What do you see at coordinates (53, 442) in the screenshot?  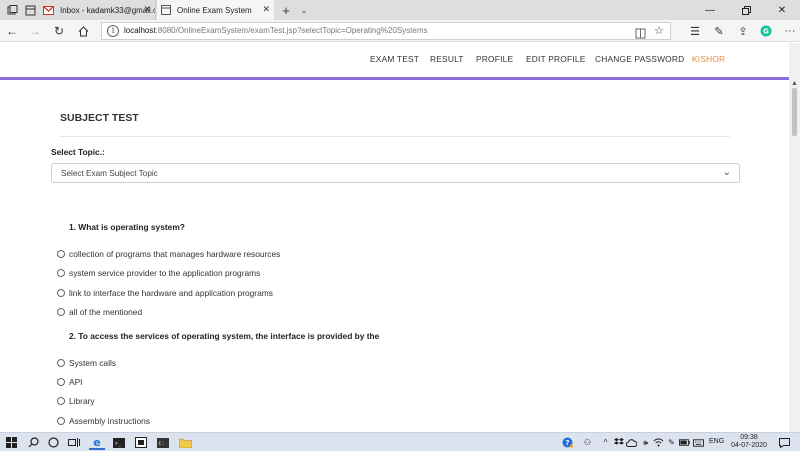 I see `cortana-icon` at bounding box center [53, 442].